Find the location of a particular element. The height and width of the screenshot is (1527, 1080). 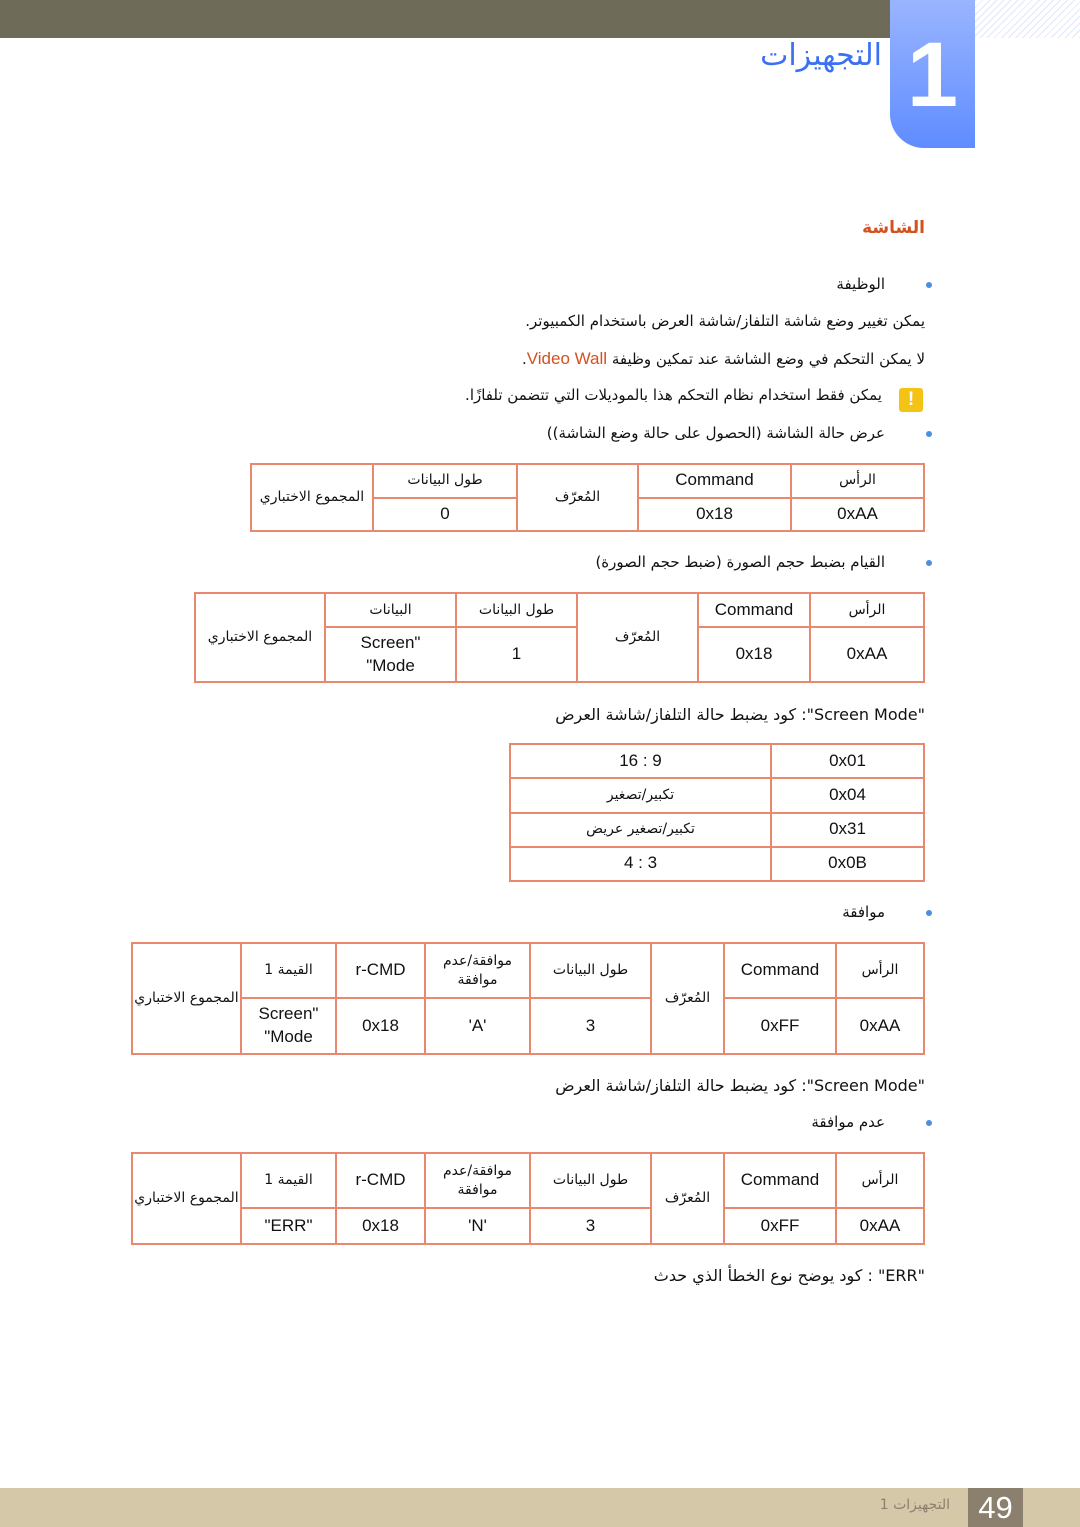

header-cell: البيانات is located at coordinates (390, 610).